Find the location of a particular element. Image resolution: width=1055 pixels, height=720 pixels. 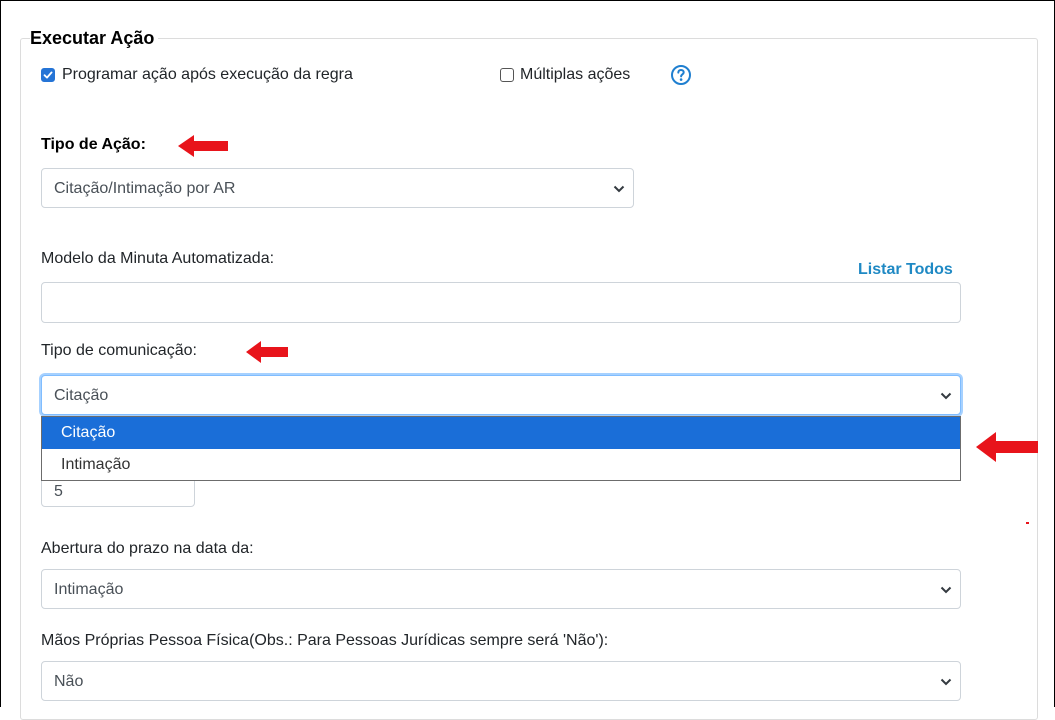

action-type-label: Tipo de Ação: is located at coordinates (93, 144).